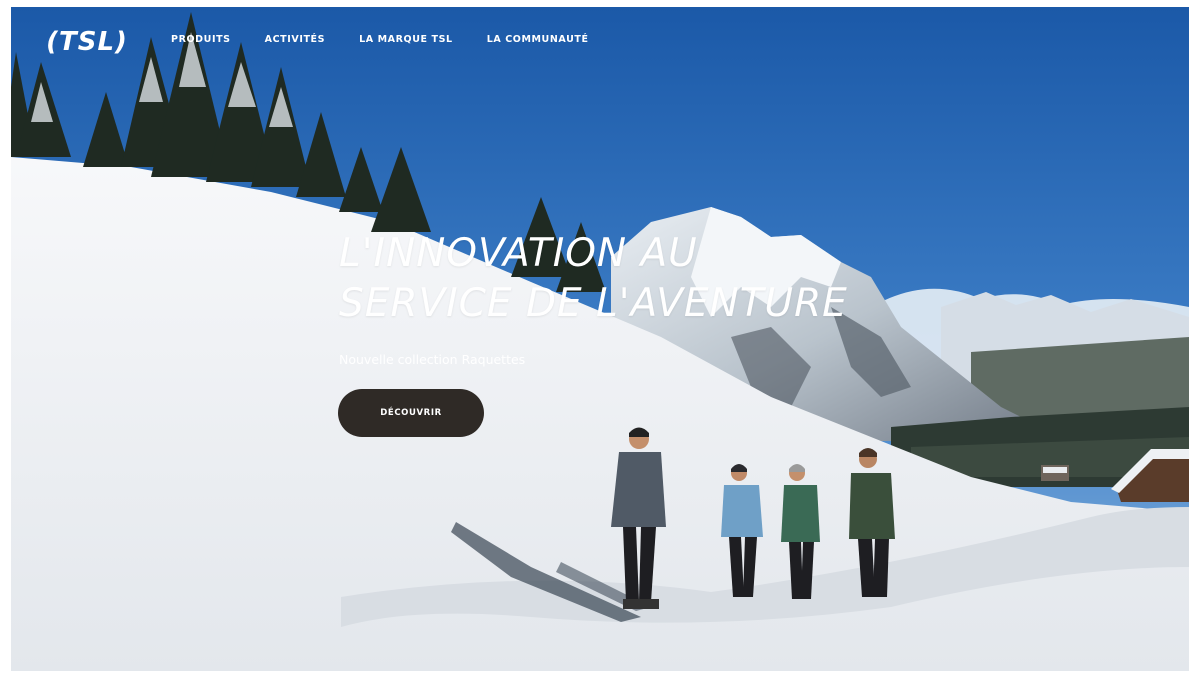 The height and width of the screenshot is (675, 1193). I want to click on nav-item-activites: ACTIVITÉS, so click(295, 39).